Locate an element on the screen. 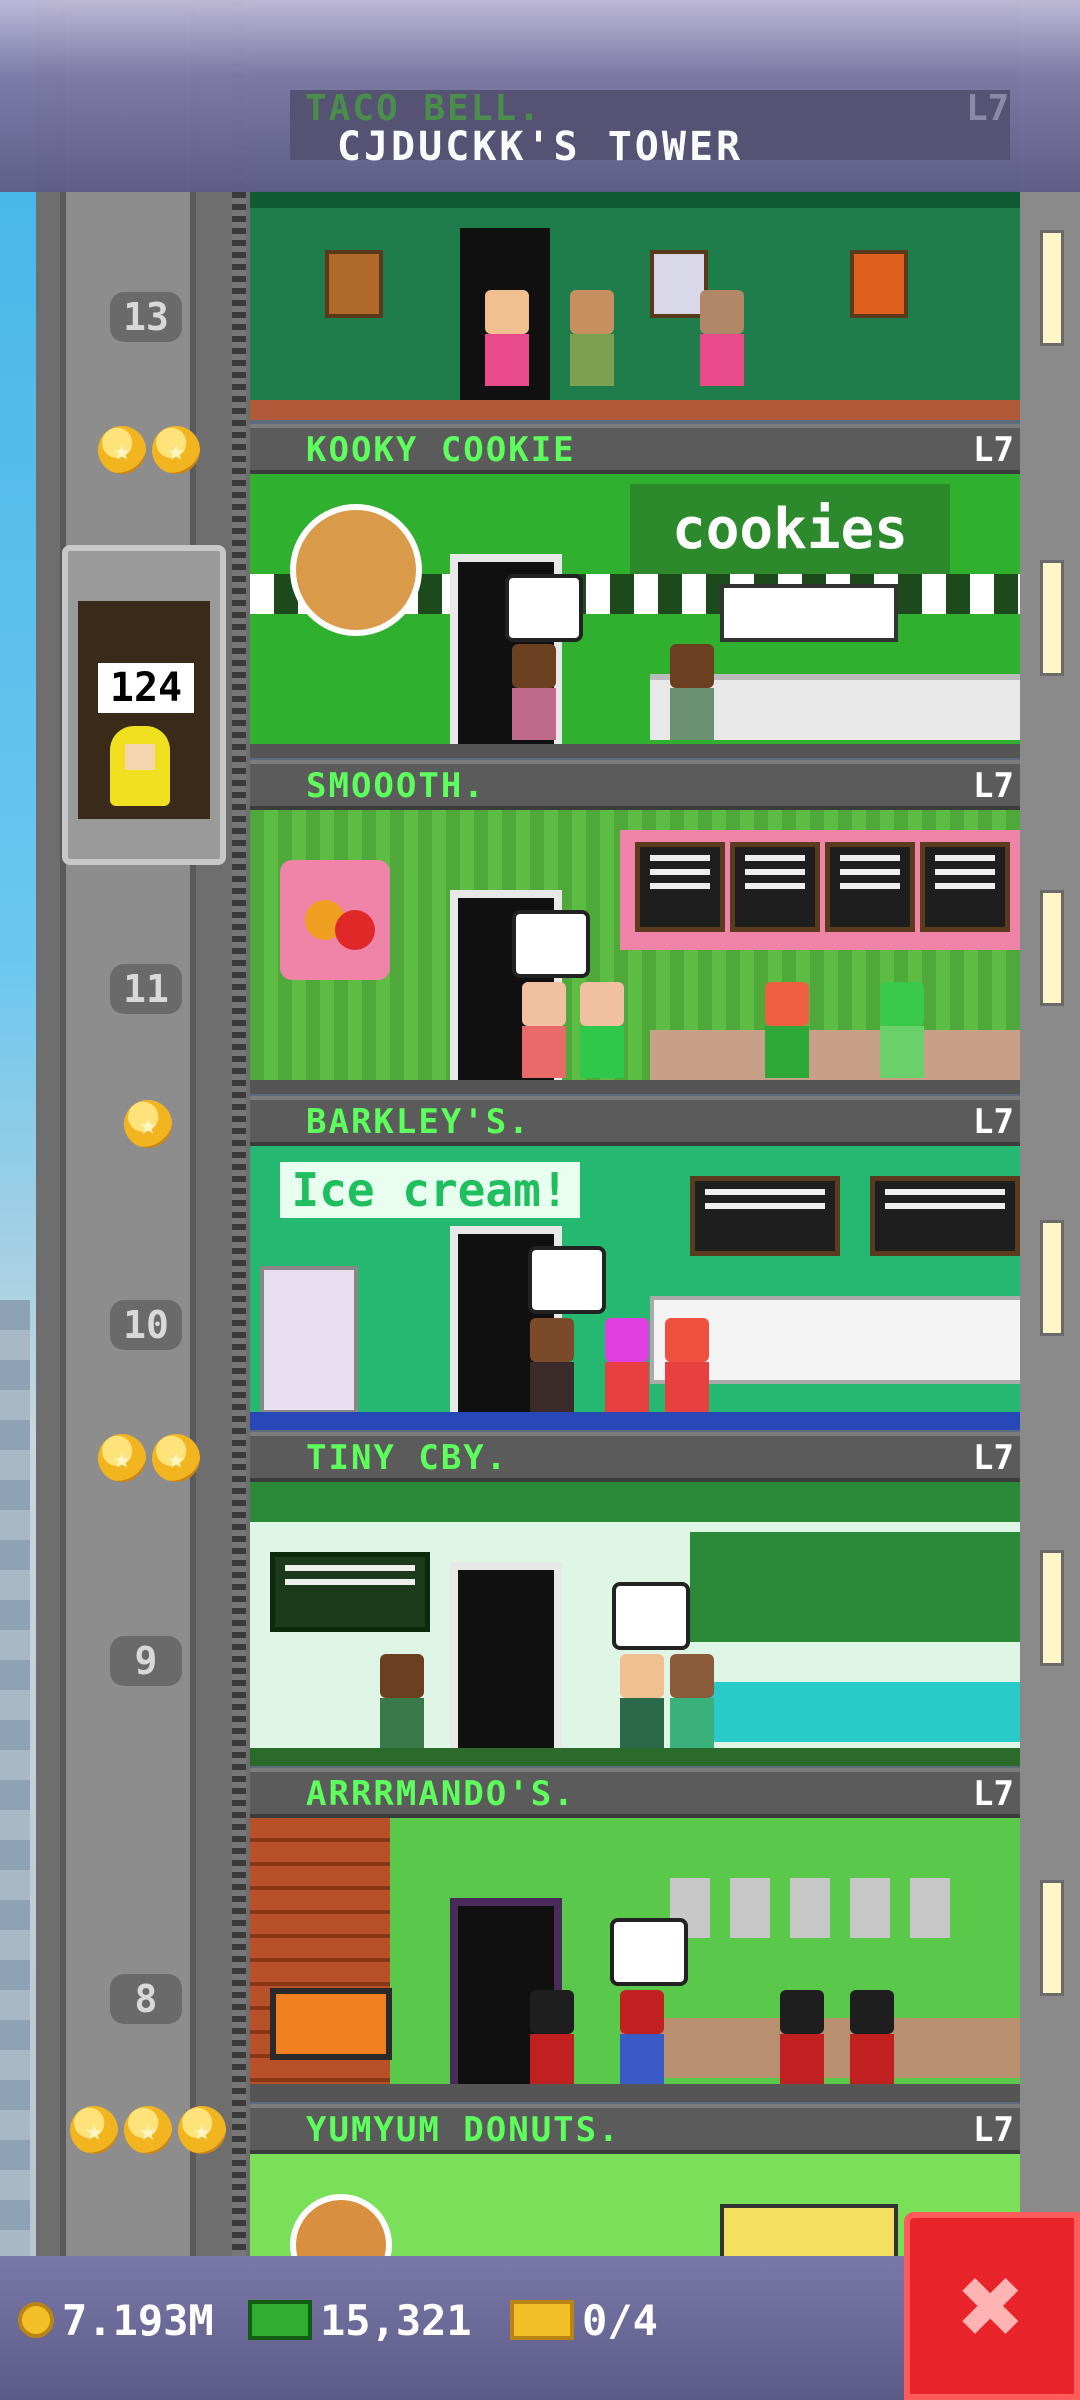  elevator-car: 124 is located at coordinates (144, 705).